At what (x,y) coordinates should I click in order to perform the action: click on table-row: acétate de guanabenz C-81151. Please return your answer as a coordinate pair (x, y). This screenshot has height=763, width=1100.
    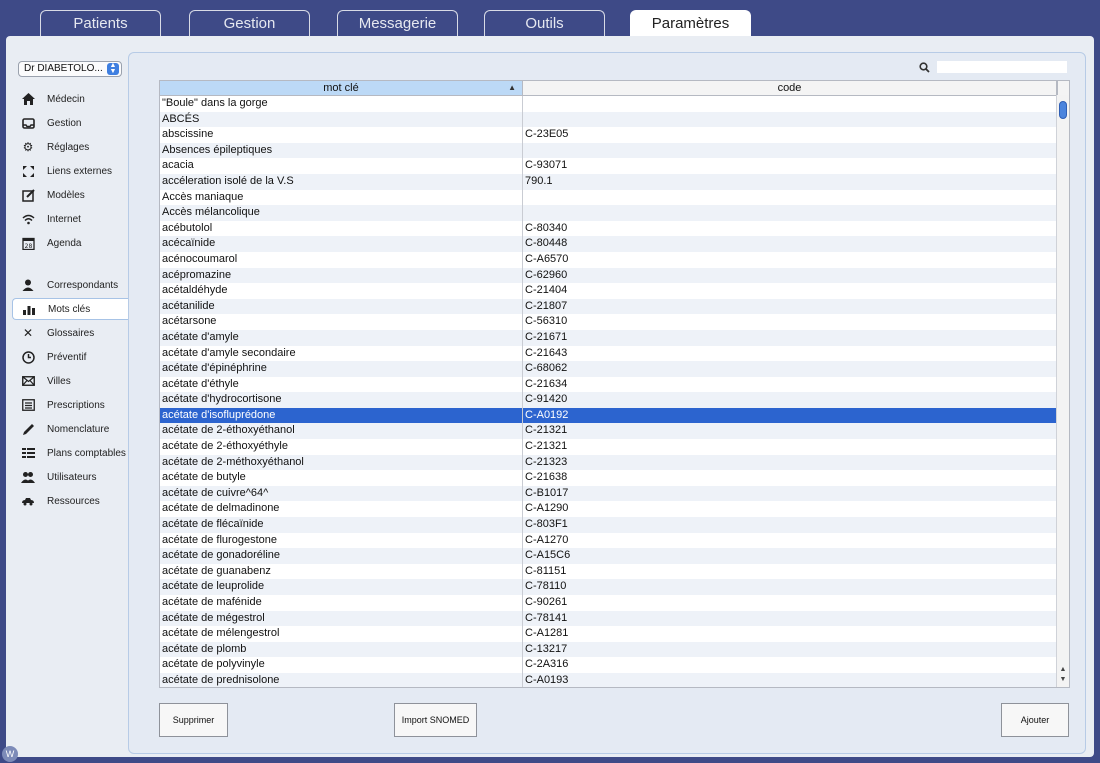
    Looking at the image, I should click on (608, 571).